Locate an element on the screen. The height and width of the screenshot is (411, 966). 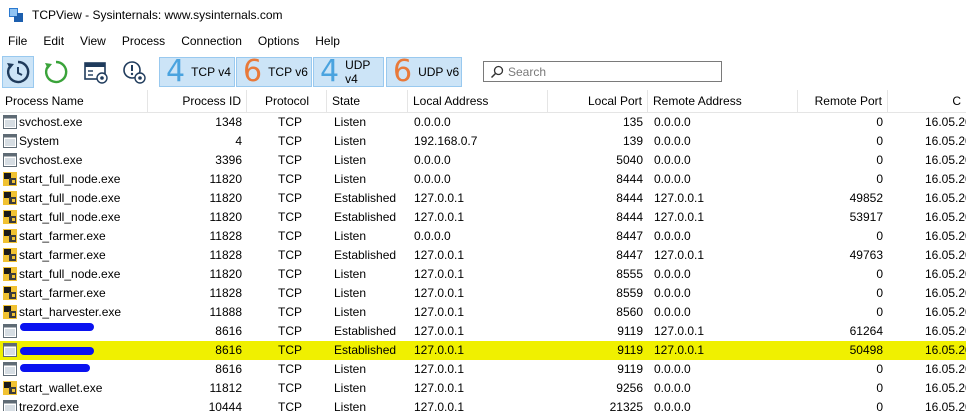
process-id-cell: 11820 is located at coordinates (225, 179).